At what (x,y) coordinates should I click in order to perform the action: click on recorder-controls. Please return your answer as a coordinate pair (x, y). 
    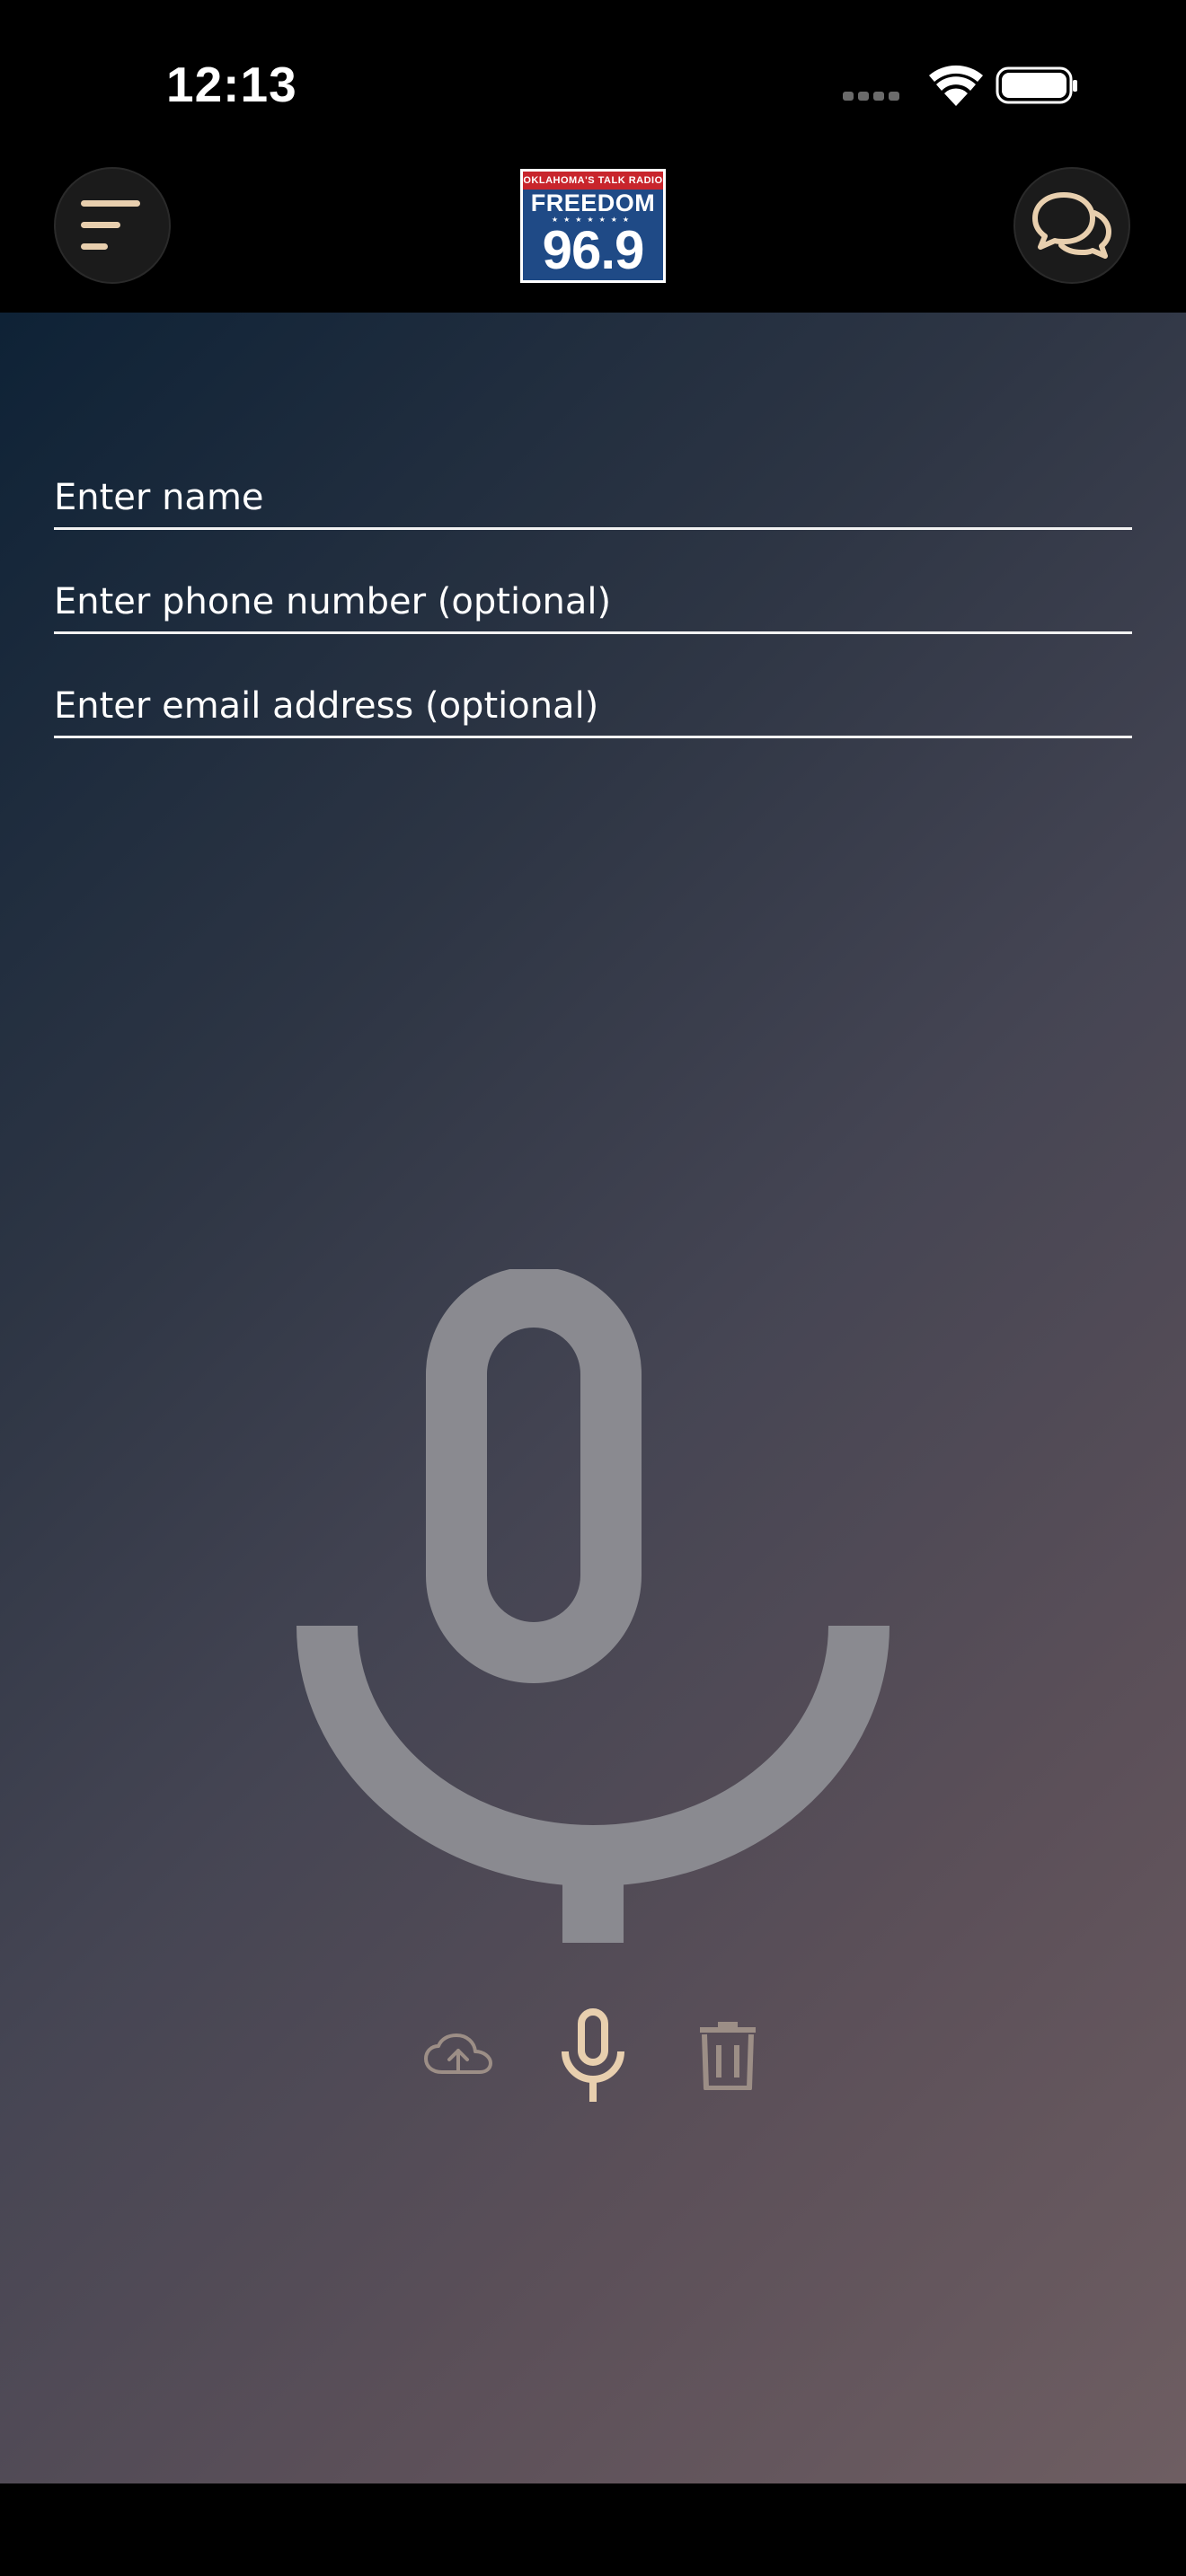
    Looking at the image, I should click on (593, 2055).